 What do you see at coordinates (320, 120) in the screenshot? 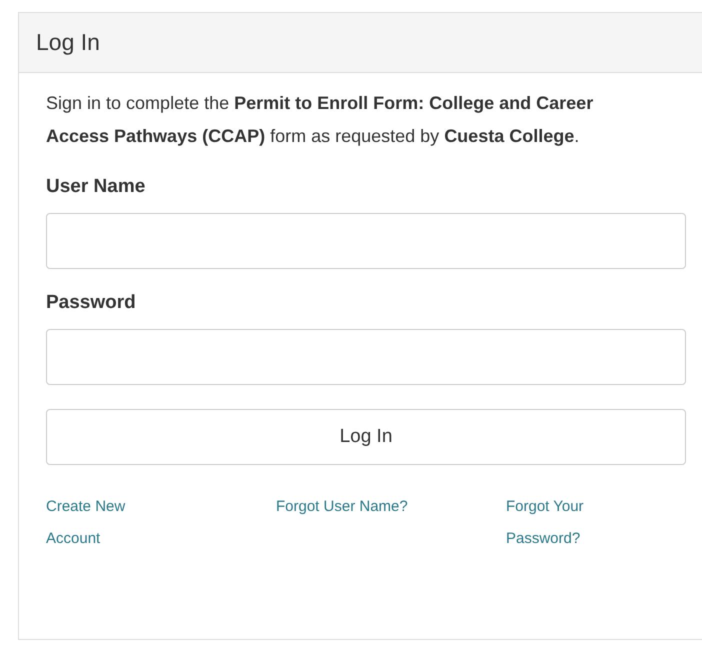
I see `intro-text: Sign in to complete the Permit to Enroll Form: College and Career Access Pathways (CCAP) form as requested by Cuesta College.` at bounding box center [320, 120].